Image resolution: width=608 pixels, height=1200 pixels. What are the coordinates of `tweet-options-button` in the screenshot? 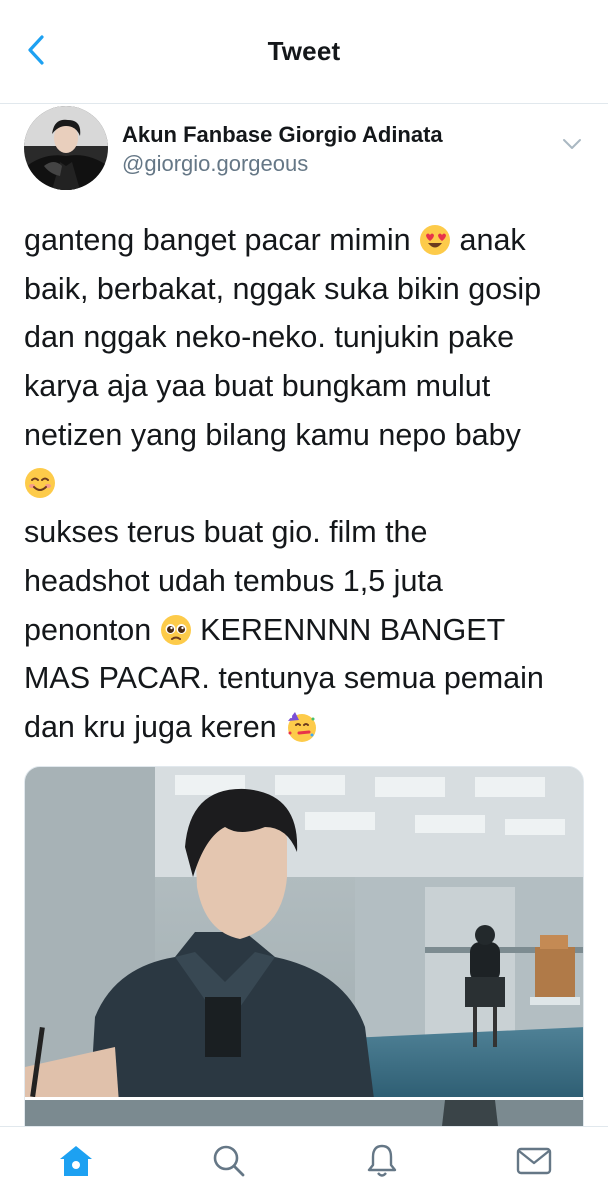 It's located at (572, 146).